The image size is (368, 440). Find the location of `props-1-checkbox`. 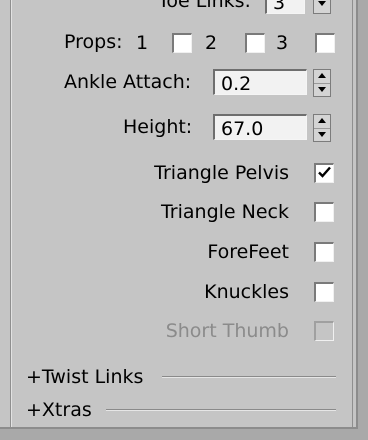

props-1-checkbox is located at coordinates (182, 43).